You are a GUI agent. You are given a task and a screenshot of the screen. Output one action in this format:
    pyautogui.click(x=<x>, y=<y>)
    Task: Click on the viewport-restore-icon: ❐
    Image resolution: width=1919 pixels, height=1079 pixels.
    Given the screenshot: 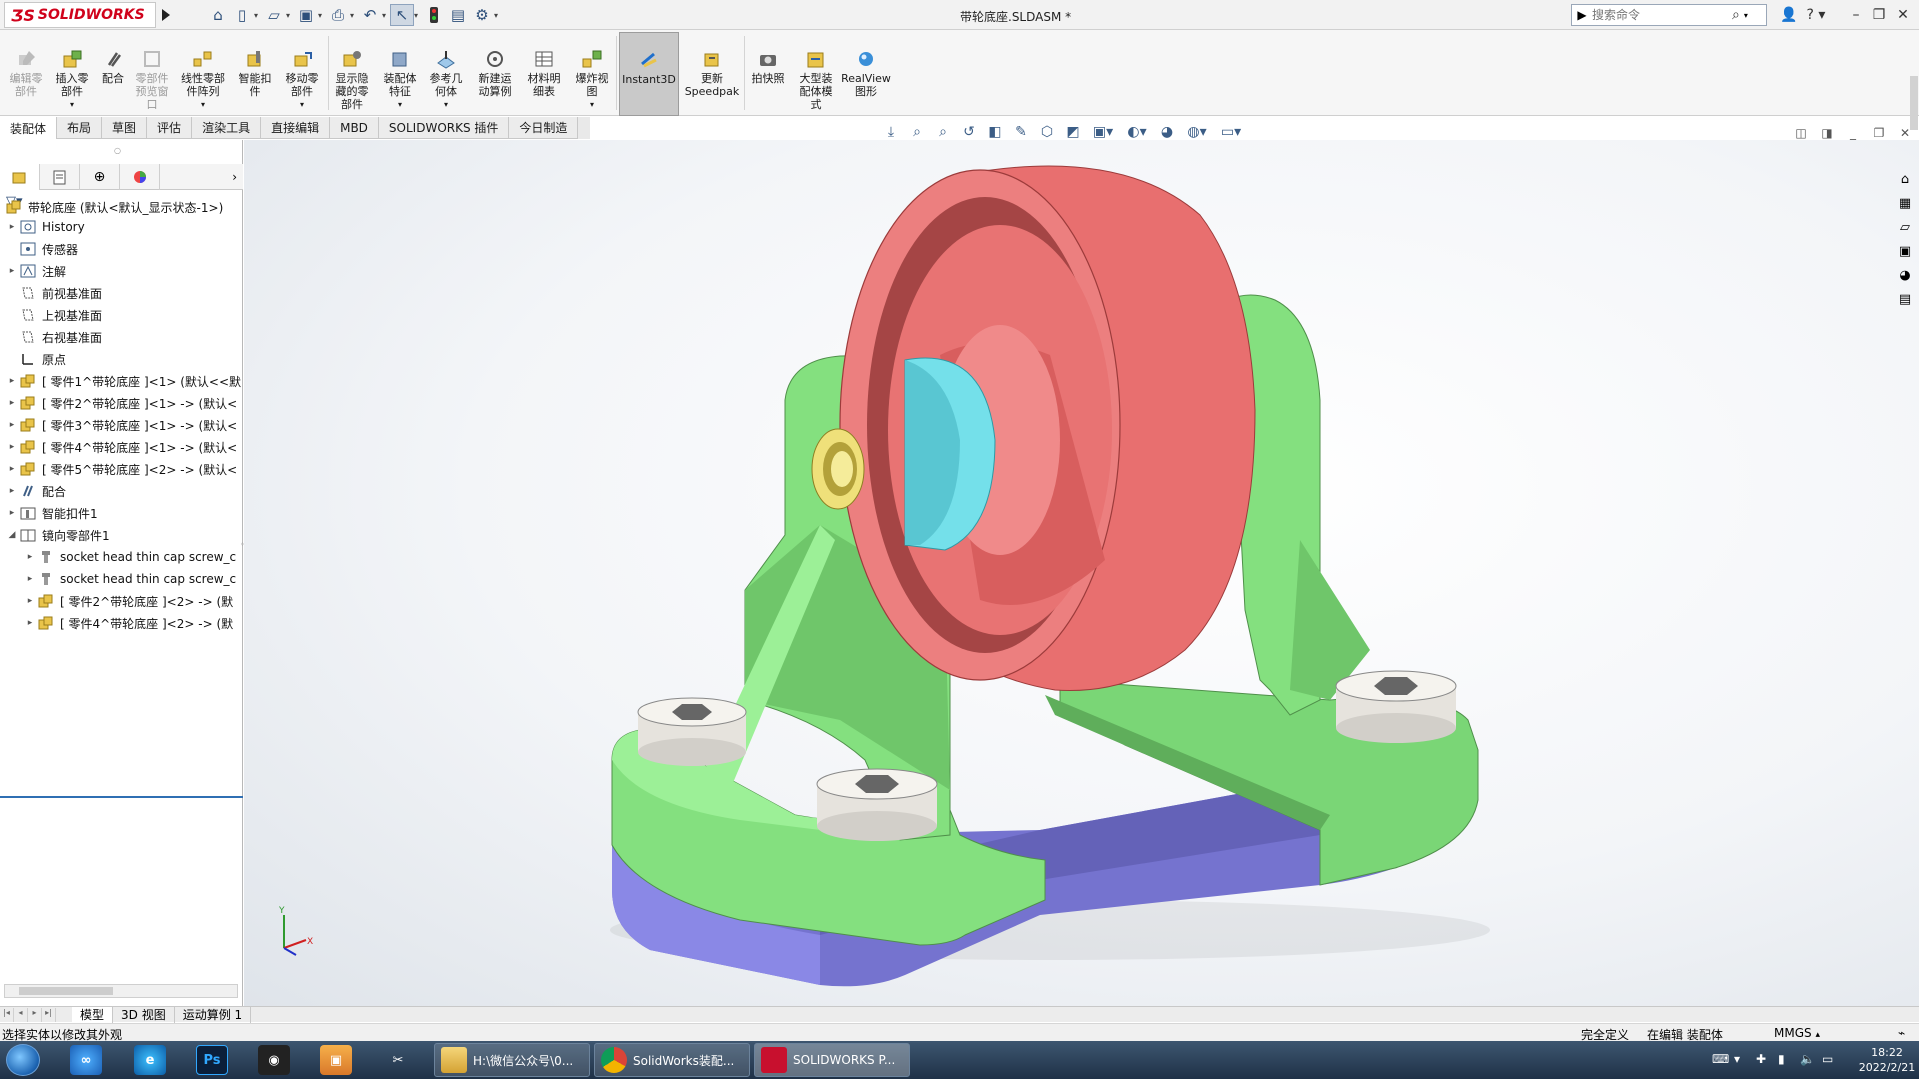 What is the action you would take?
    pyautogui.click(x=1879, y=133)
    